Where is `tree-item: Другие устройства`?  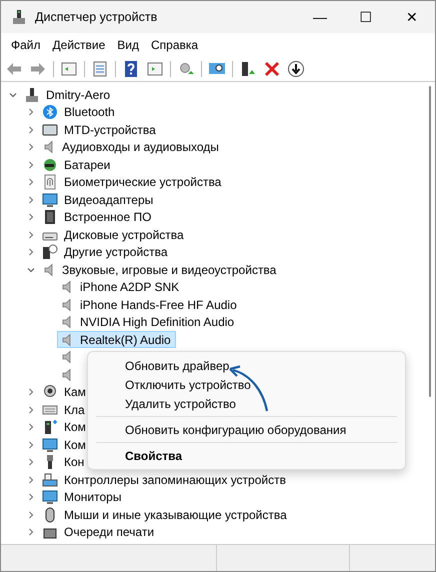
tree-item: Другие устройства is located at coordinates (106, 252).